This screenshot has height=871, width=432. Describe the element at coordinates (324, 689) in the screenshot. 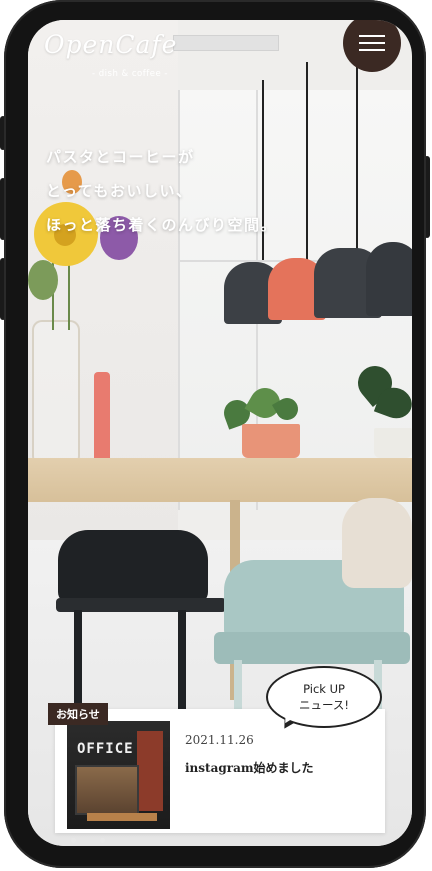

I see `pickup-line: Pick UP` at that location.